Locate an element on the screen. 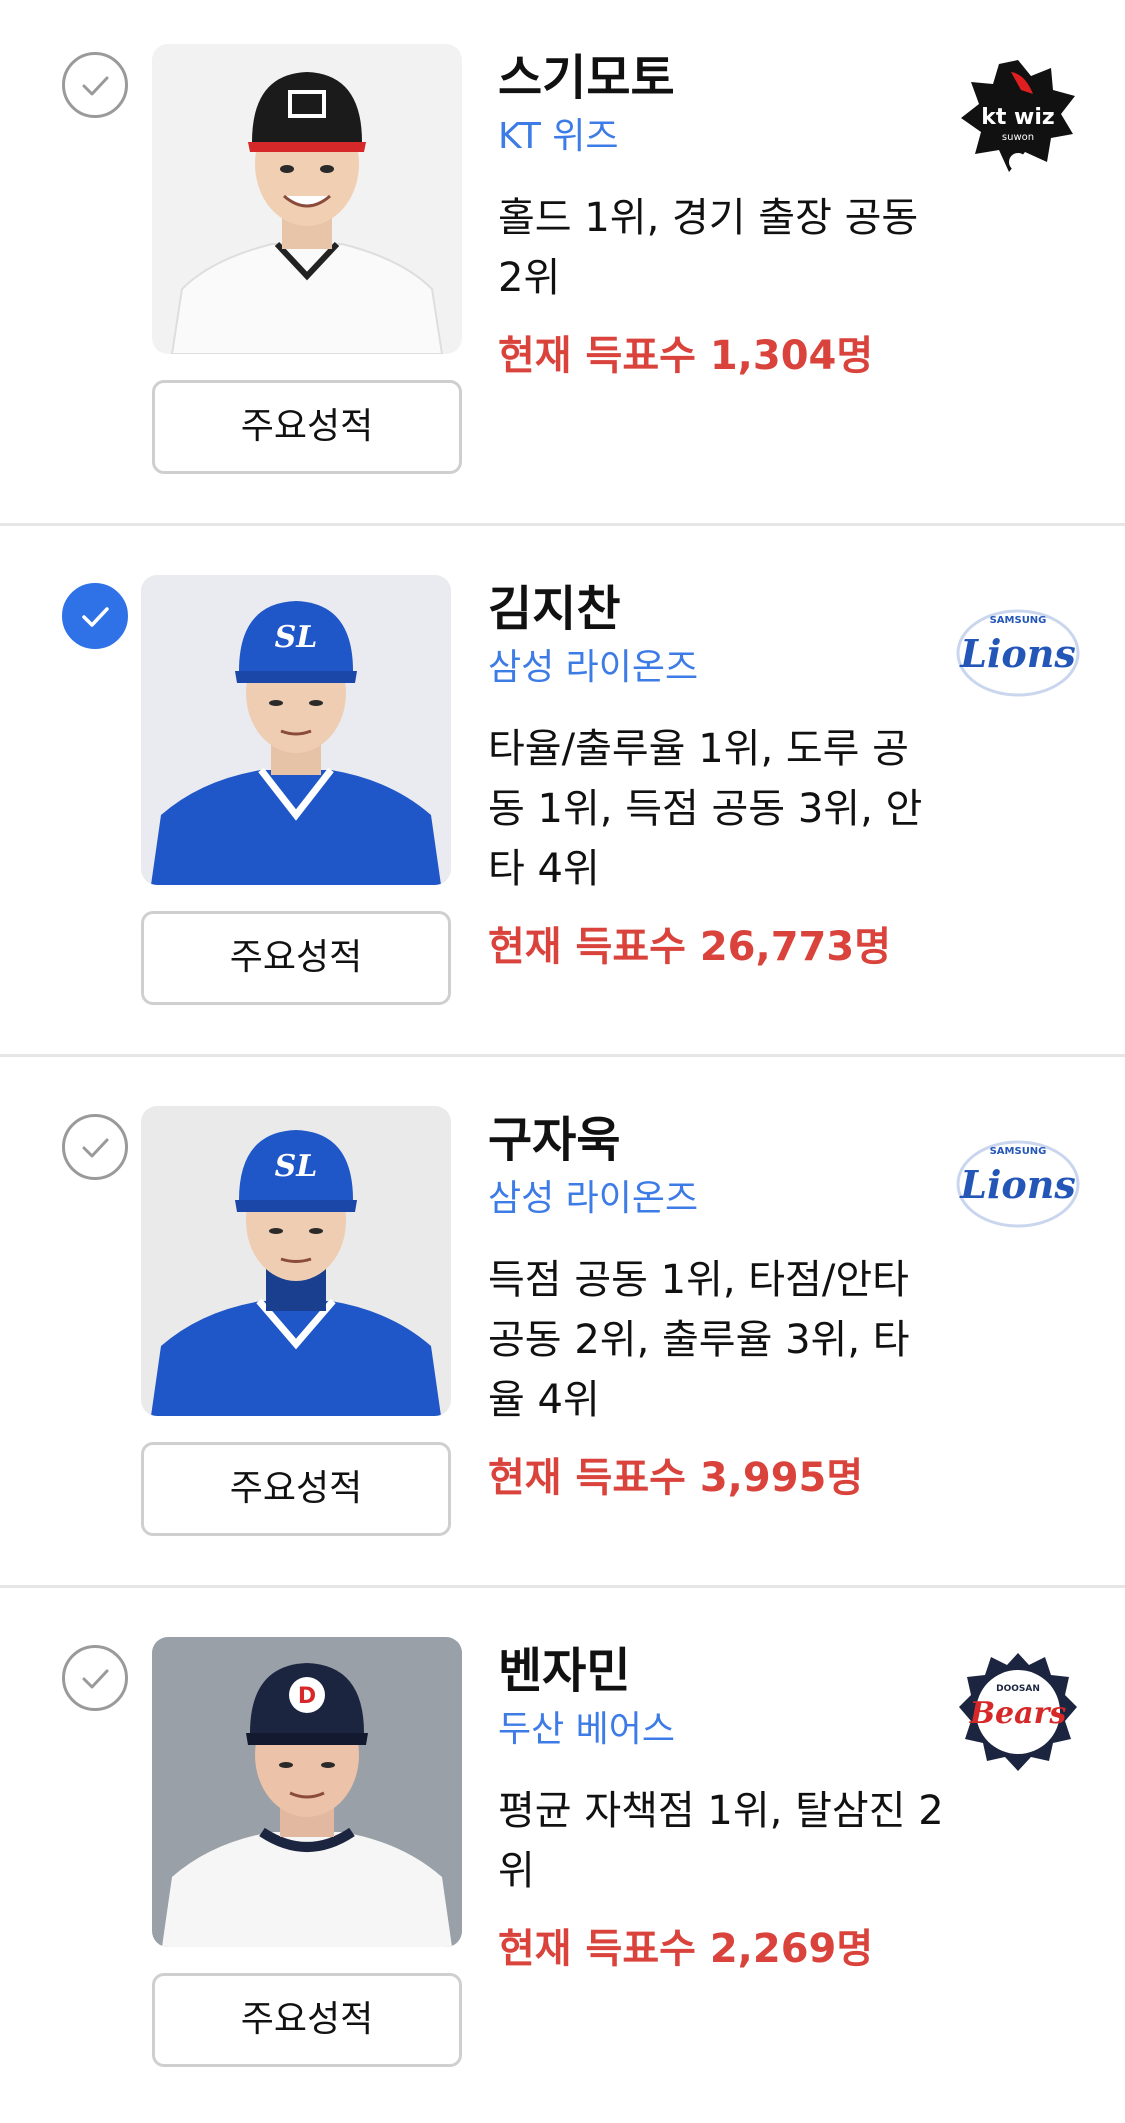 The width and height of the screenshot is (1125, 2123). player-photo: D is located at coordinates (307, 1792).